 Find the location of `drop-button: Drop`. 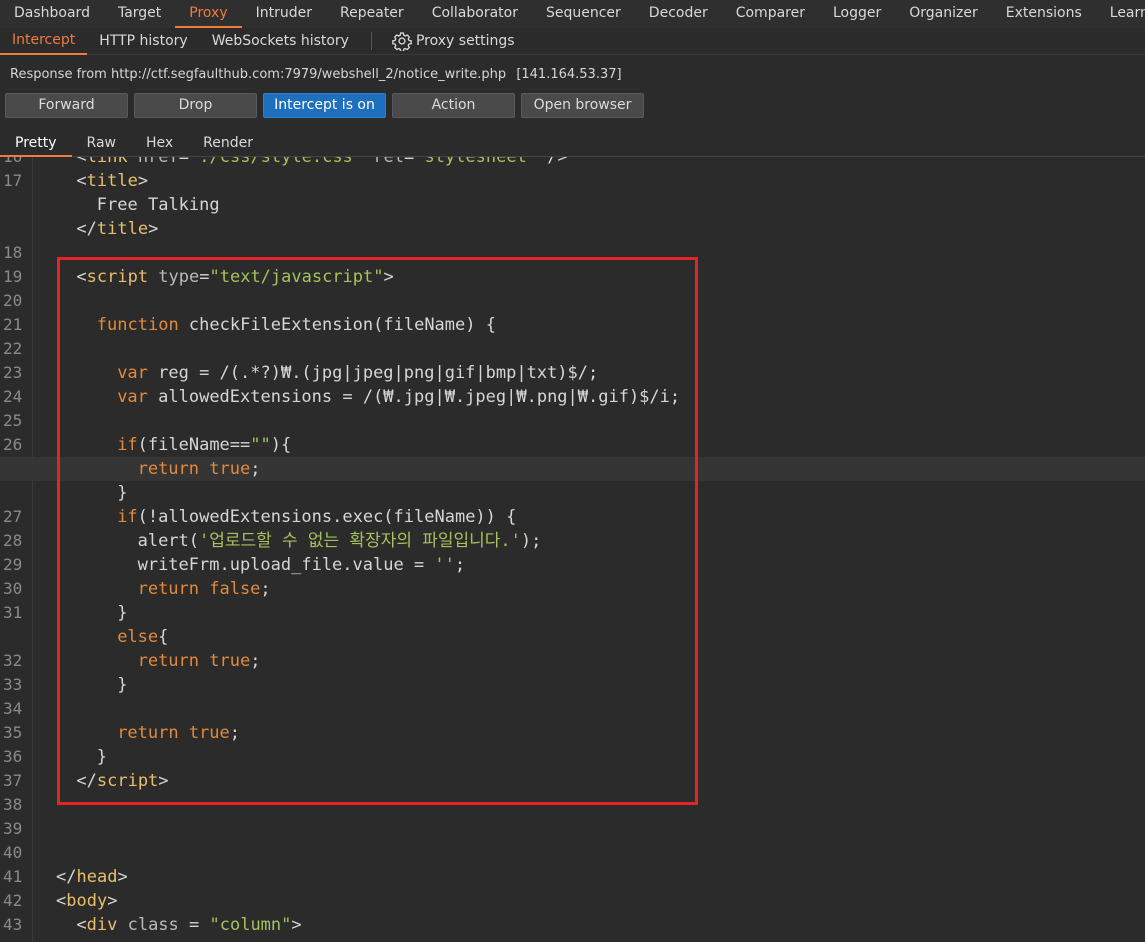

drop-button: Drop is located at coordinates (195, 105).